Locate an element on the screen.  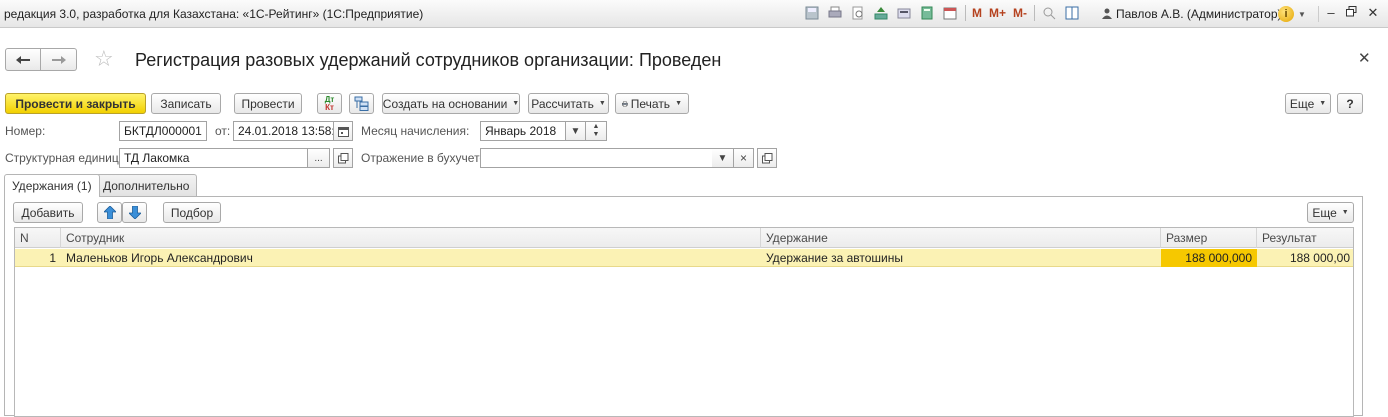
forward-button is located at coordinates (59, 59).